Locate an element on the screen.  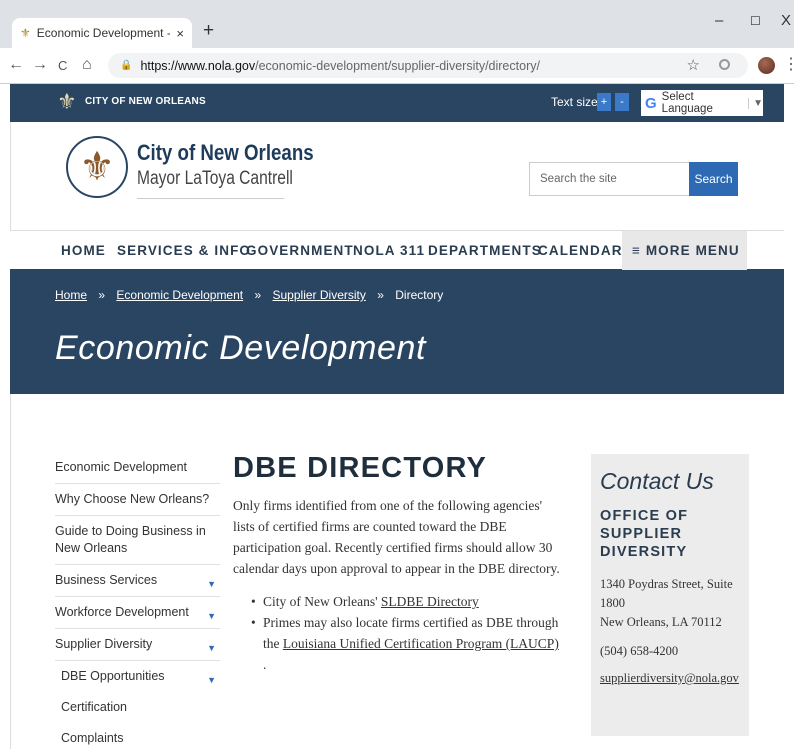
sidebar-item-guide: Guide to Doing Business in New Orleans is located at coordinates (137, 540).